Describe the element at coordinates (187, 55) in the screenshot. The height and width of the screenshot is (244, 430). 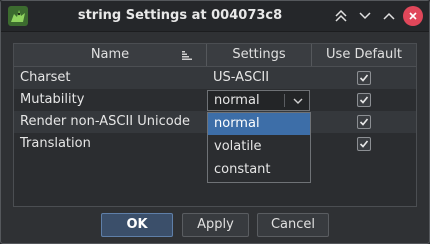
I see `sort-icon` at that location.